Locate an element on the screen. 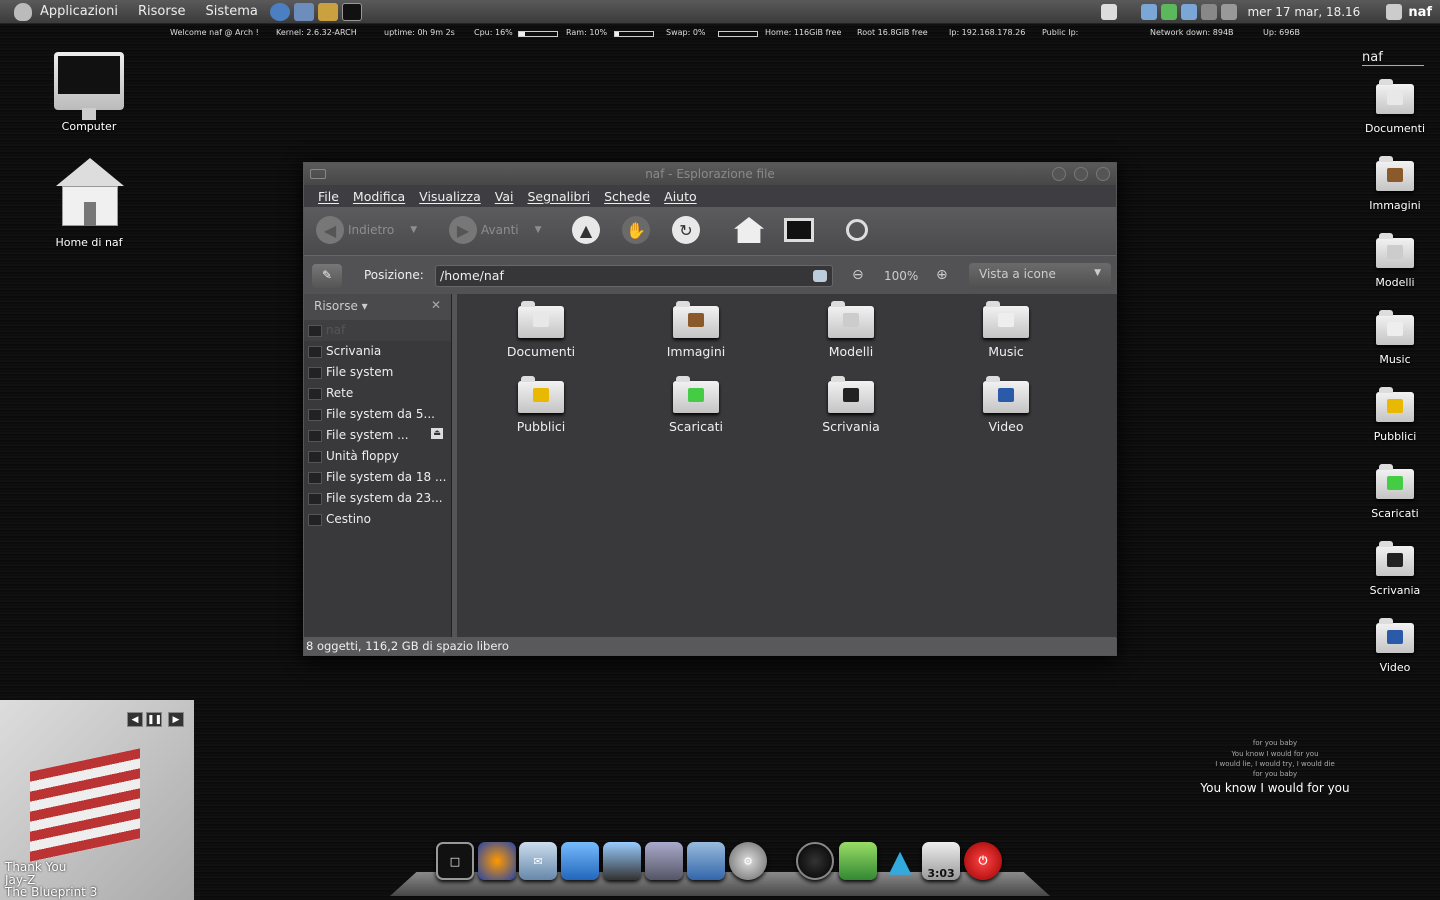 The height and width of the screenshot is (900, 1440). dock-power-icon: ⏻ is located at coordinates (983, 861).